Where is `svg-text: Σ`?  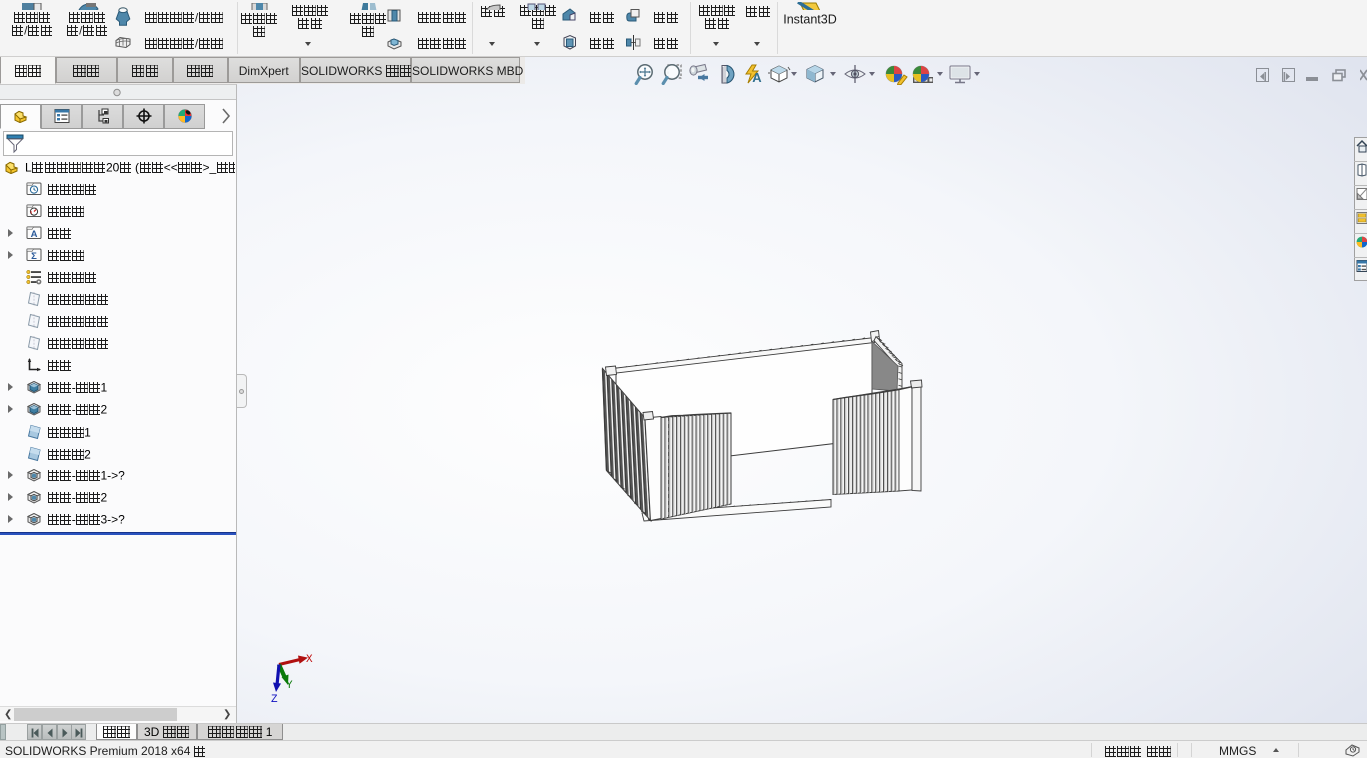
svg-text: Σ is located at coordinates (34, 256).